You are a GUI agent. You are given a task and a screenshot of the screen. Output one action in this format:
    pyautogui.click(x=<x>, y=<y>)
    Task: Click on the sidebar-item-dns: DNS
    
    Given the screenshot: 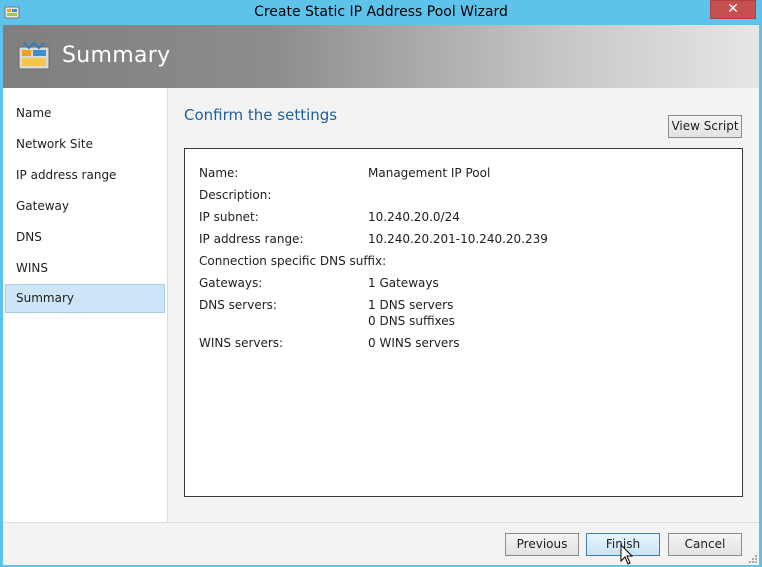 What is the action you would take?
    pyautogui.click(x=85, y=237)
    